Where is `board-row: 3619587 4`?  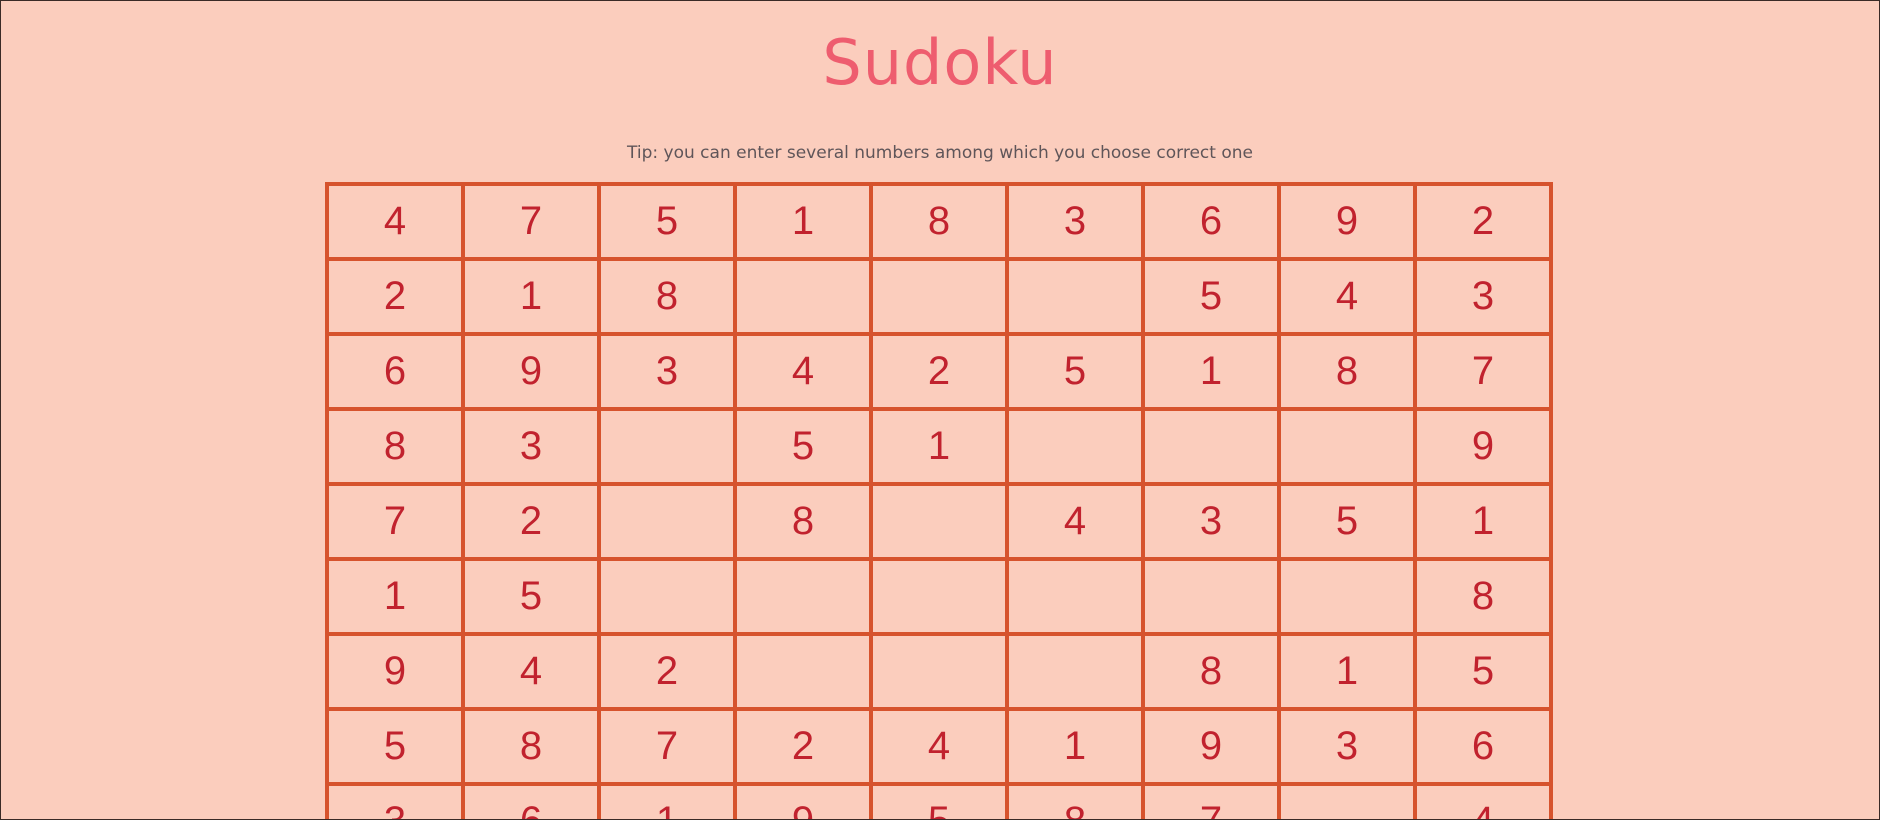
board-row: 3619587 4 is located at coordinates (939, 800).